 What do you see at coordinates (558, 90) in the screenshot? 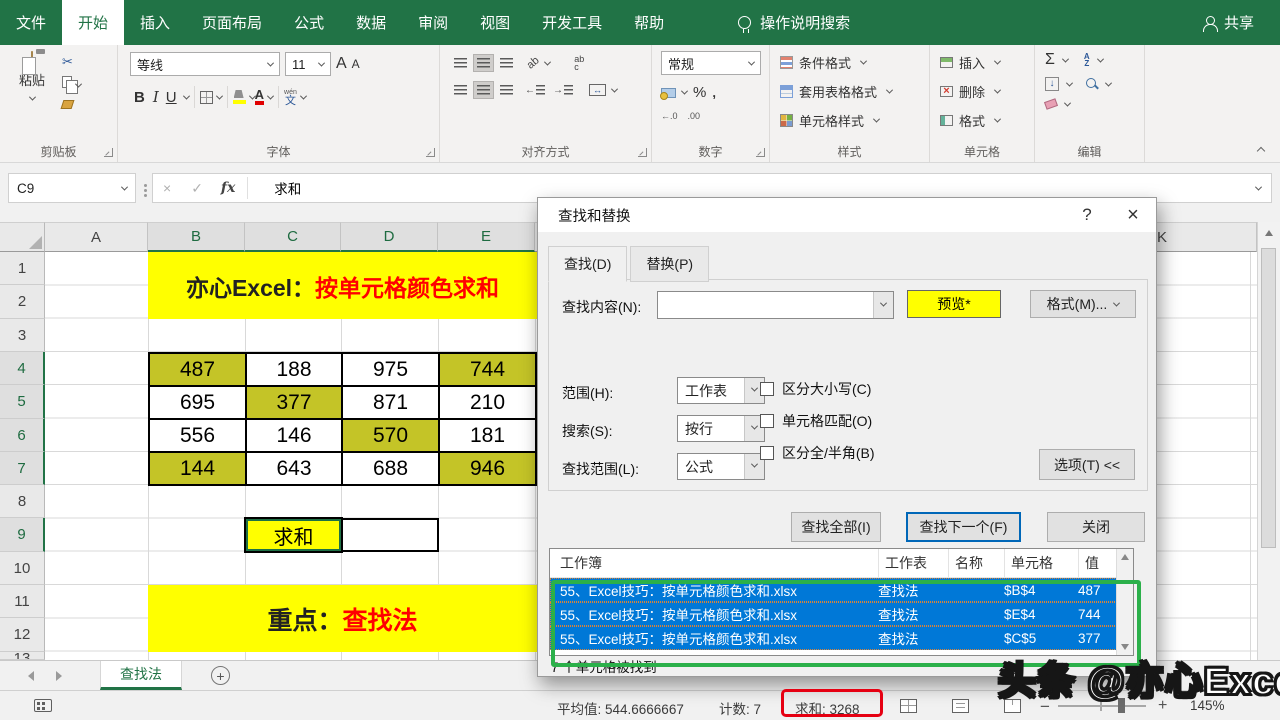
I see `increase-indent-button: →` at bounding box center [558, 90].